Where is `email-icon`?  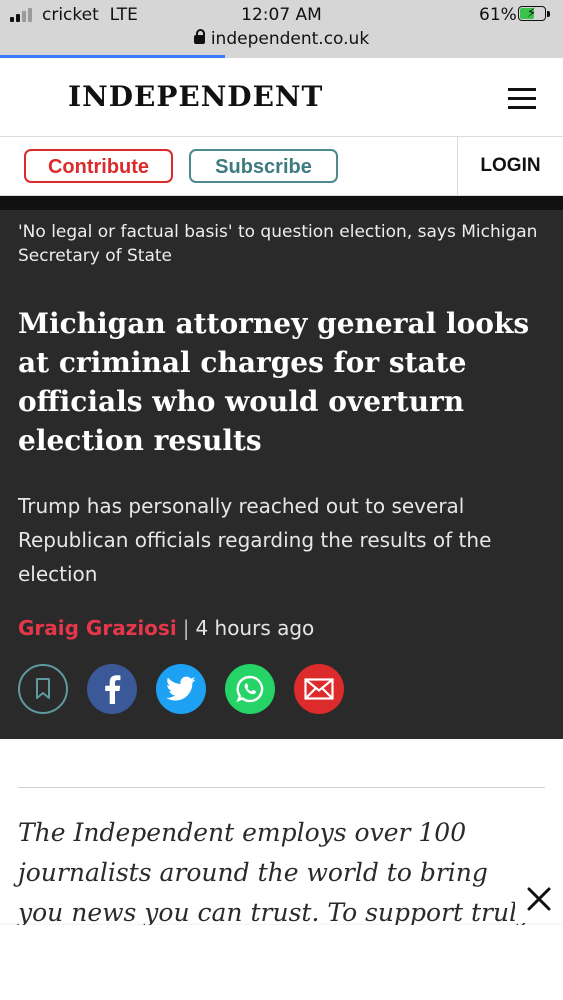
email-icon is located at coordinates (319, 689).